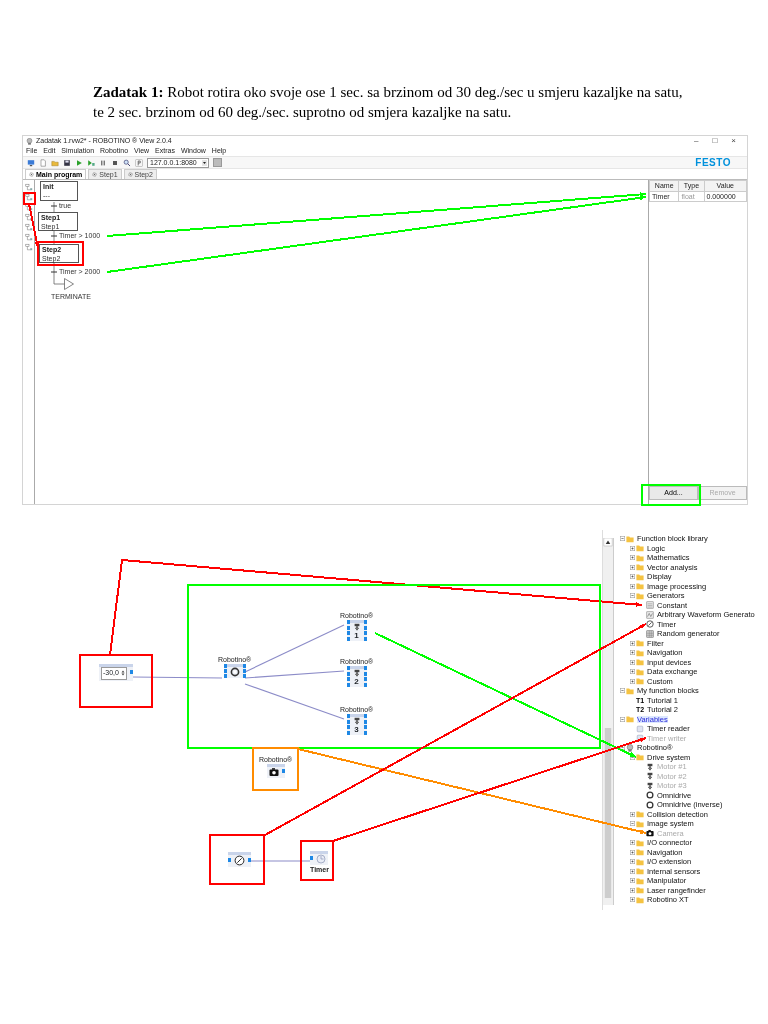 The width and height of the screenshot is (768, 1024). I want to click on omnidrive-block, so click(234, 671).